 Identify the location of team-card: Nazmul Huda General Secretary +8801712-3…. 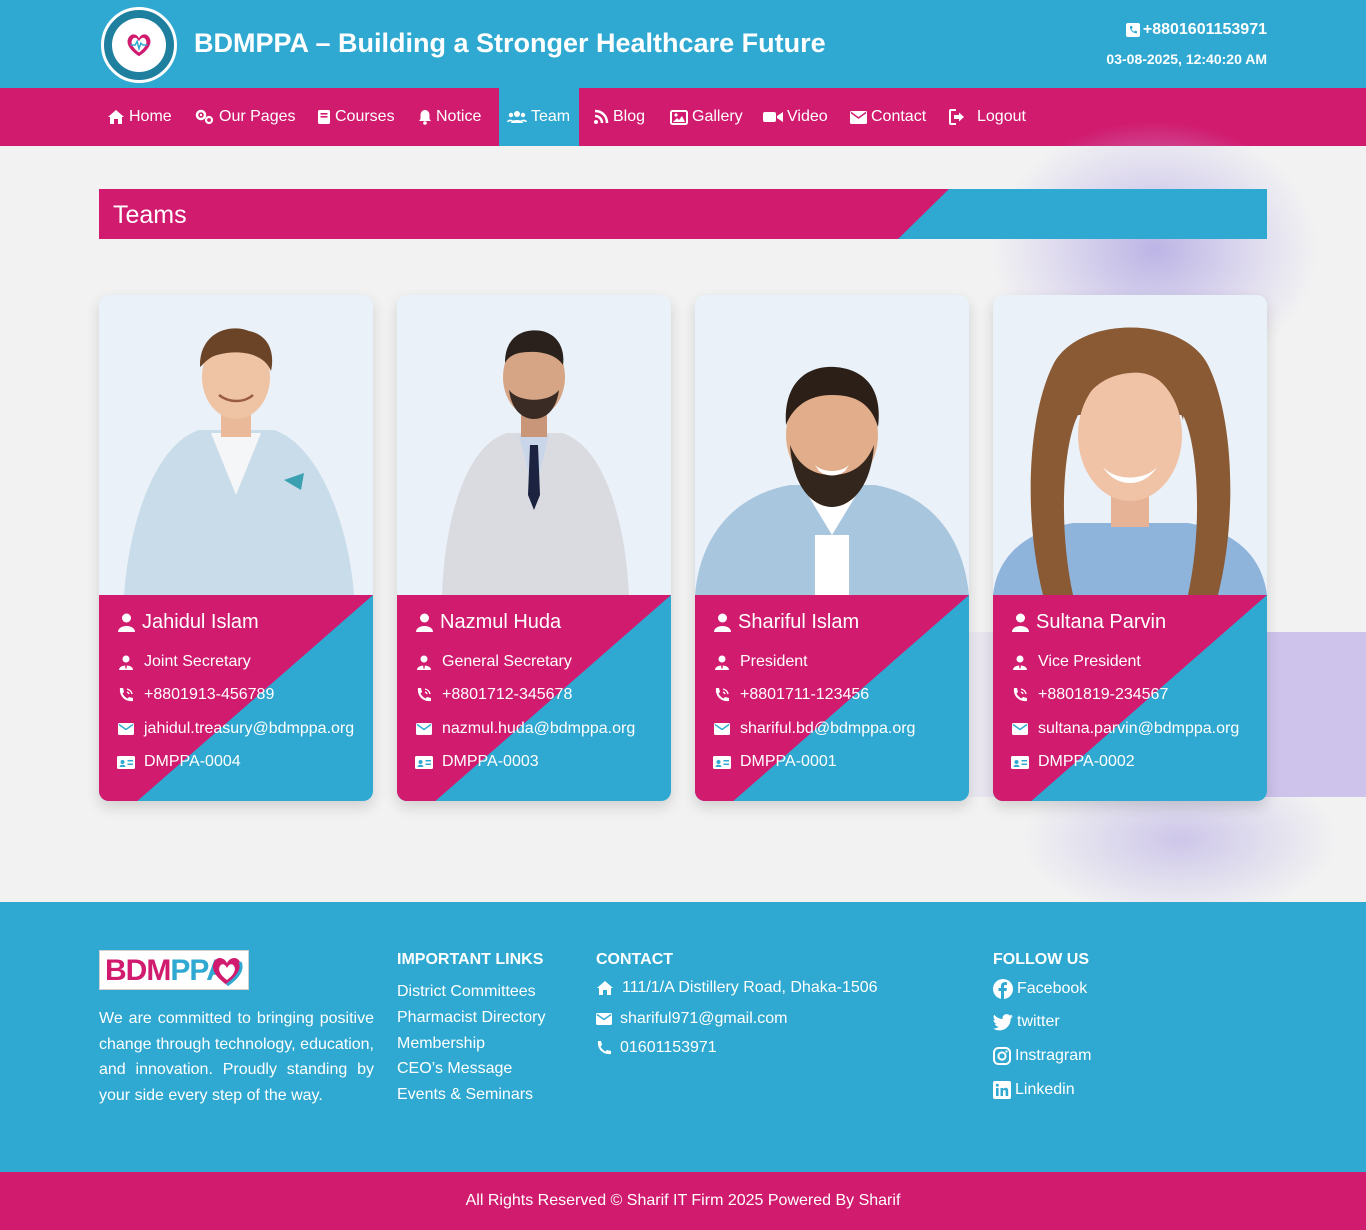
(534, 548).